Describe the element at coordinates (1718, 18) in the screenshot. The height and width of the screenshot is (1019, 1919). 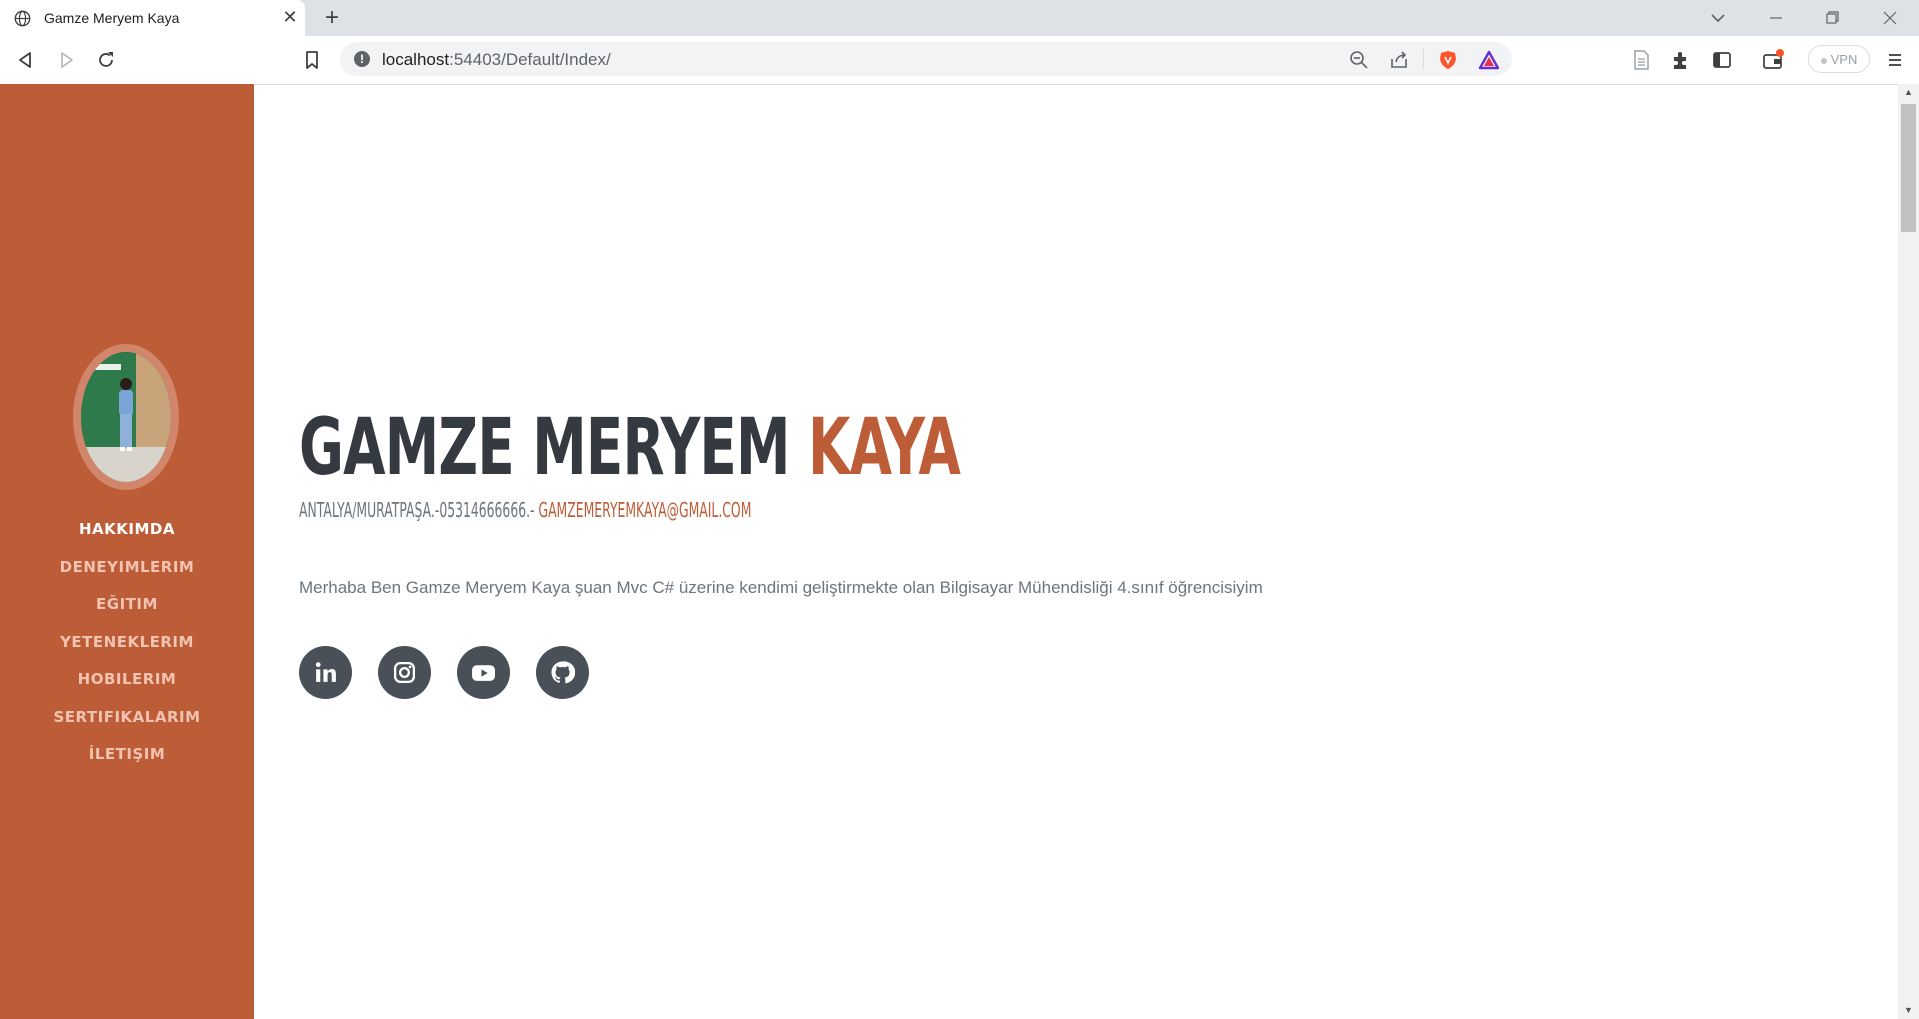
I see `tab-search-icon` at that location.